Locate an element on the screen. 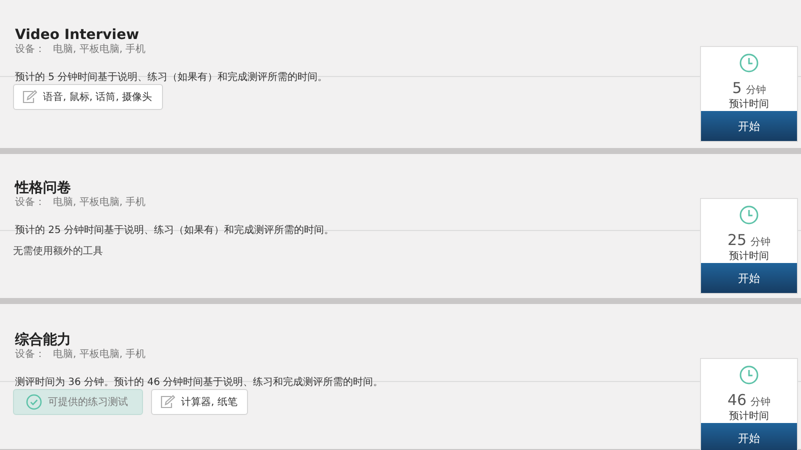  duration-value: 46 is located at coordinates (737, 400).